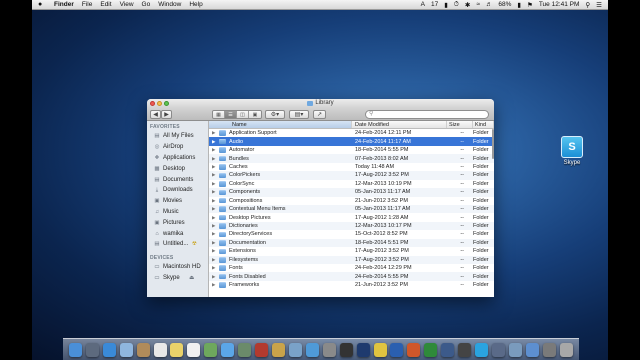  What do you see at coordinates (87, 4) in the screenshot?
I see `menu-file: File` at bounding box center [87, 4].